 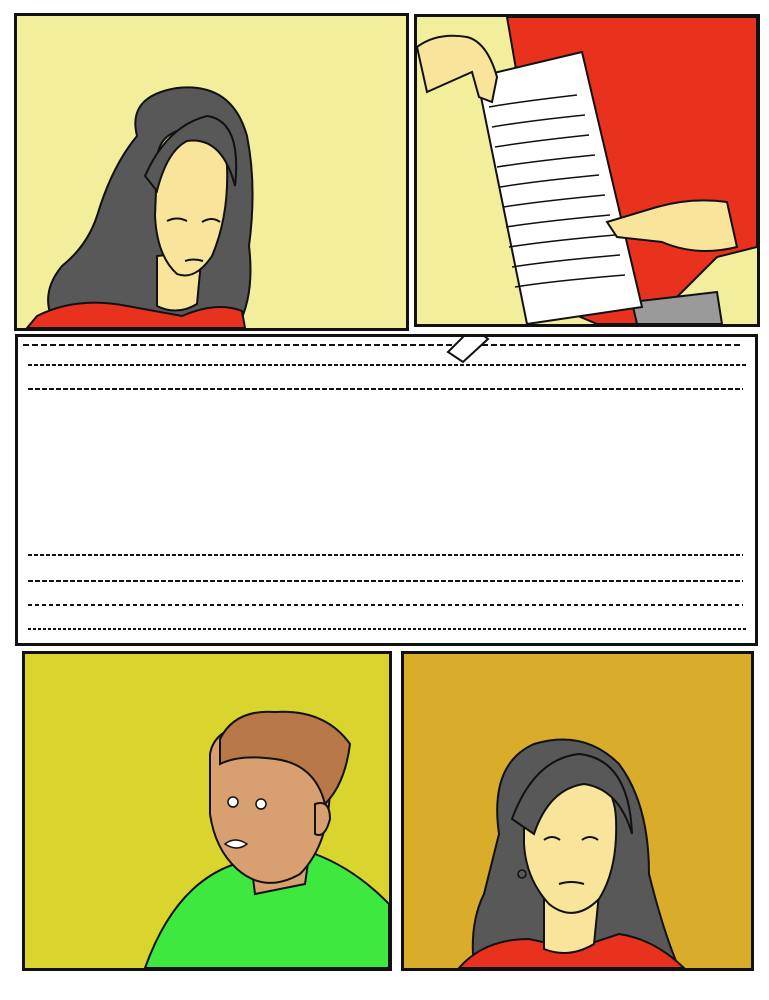 I want to click on woman-closeup-panel, so click(x=577, y=811).